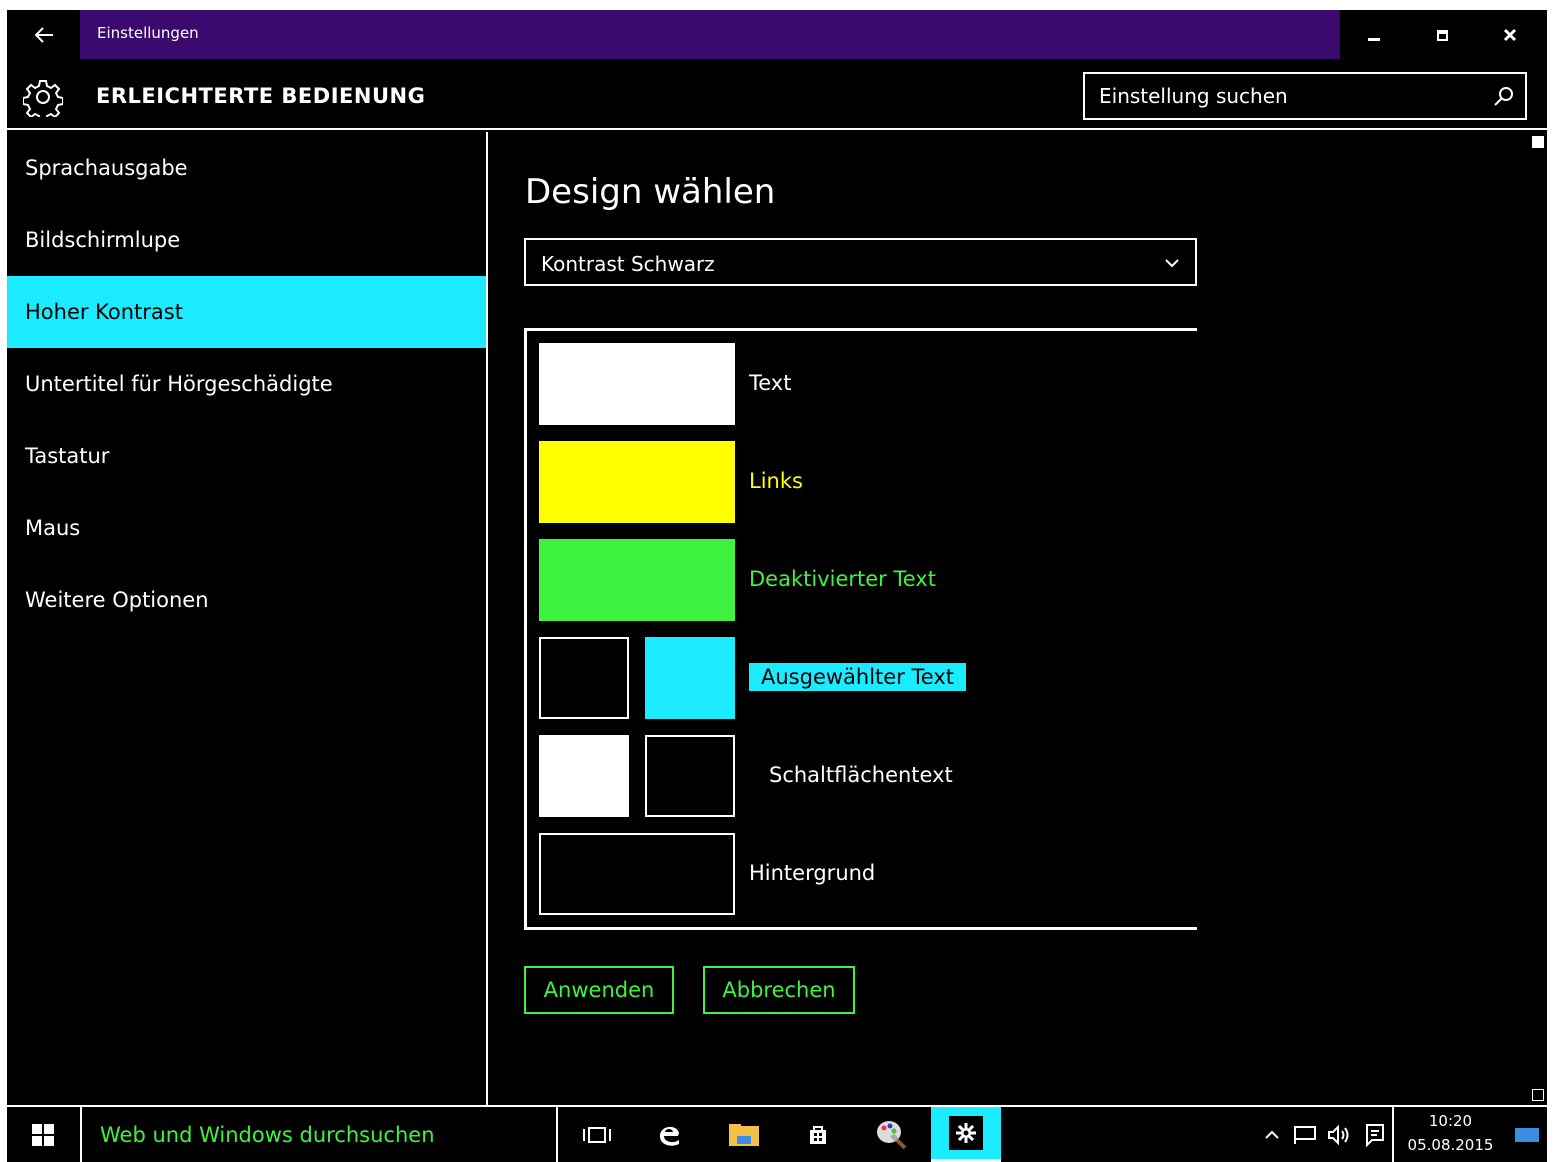  I want to click on text-color-swatch, so click(637, 384).